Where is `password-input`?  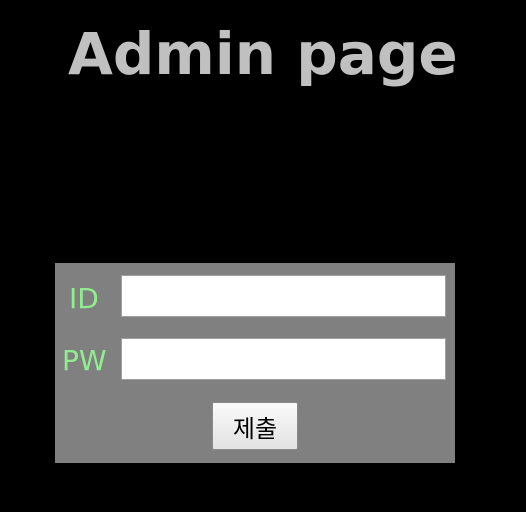 password-input is located at coordinates (283, 359).